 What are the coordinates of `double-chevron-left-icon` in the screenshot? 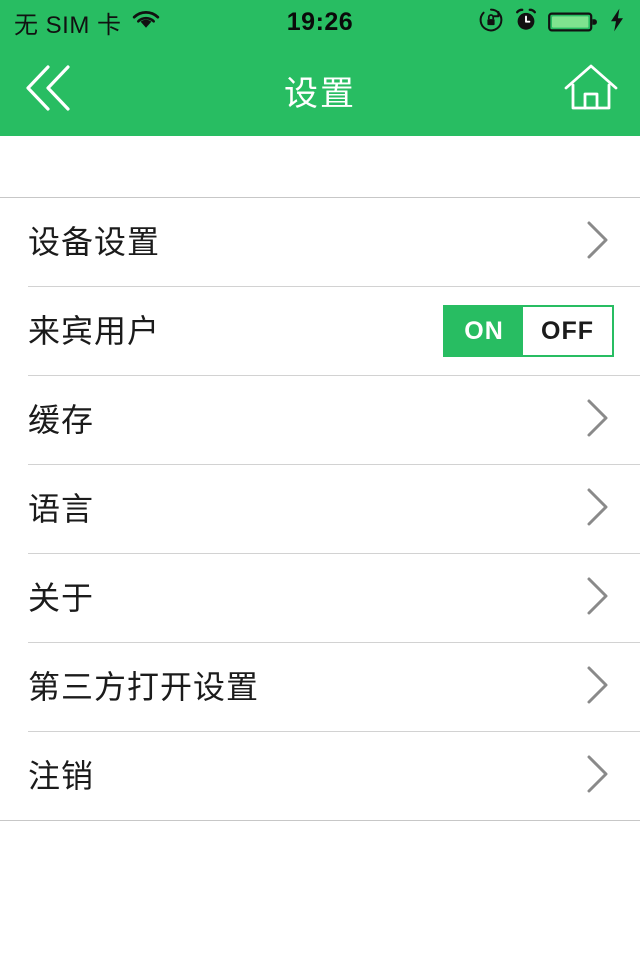 It's located at (51, 90).